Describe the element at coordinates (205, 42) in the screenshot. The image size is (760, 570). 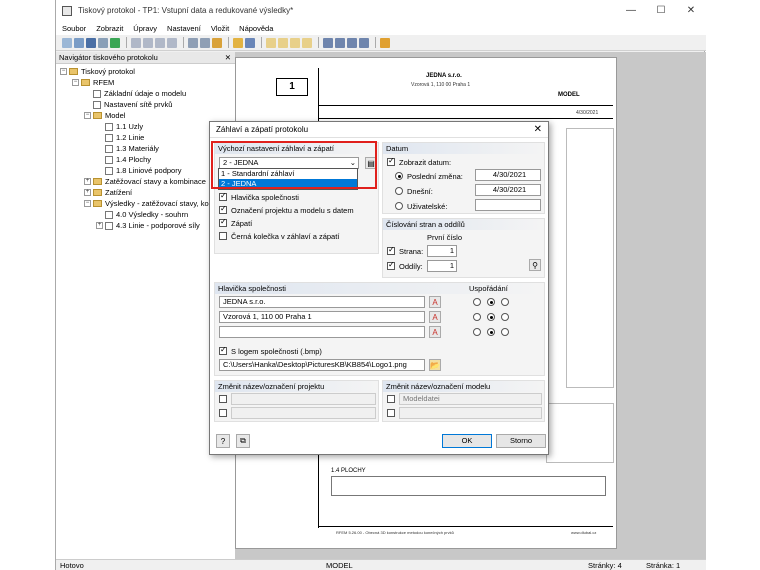
I see `zoom-out-icon` at that location.